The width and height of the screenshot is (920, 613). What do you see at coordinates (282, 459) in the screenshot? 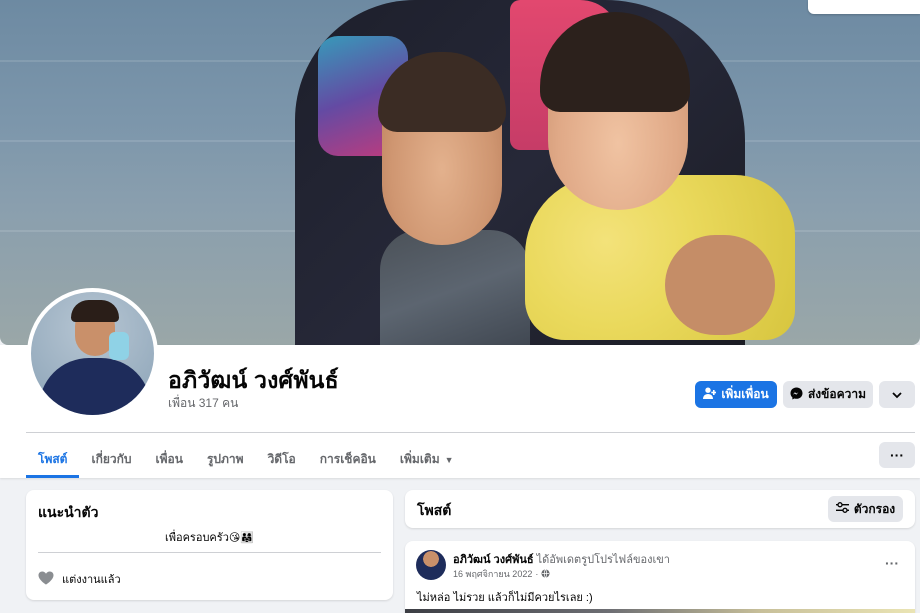
I see `tab-videos: วิดีโอ` at bounding box center [282, 459].